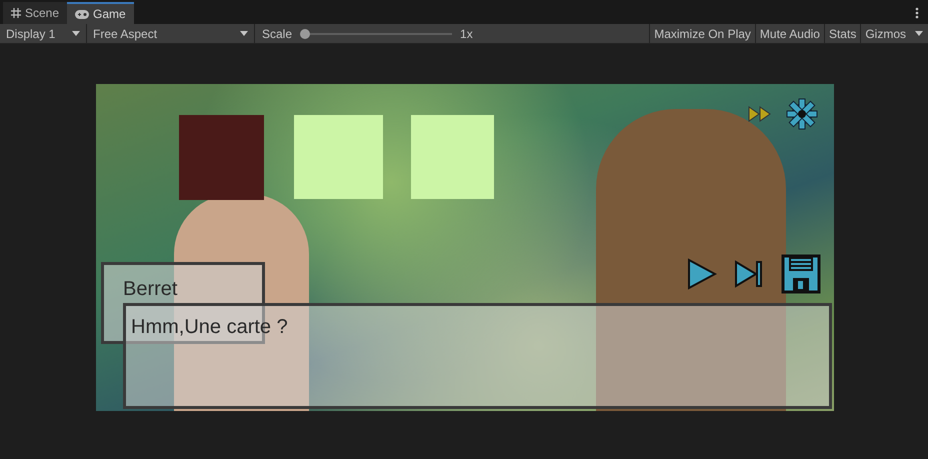 This screenshot has width=928, height=459. Describe the element at coordinates (917, 13) in the screenshot. I see `more-options-icon` at that location.